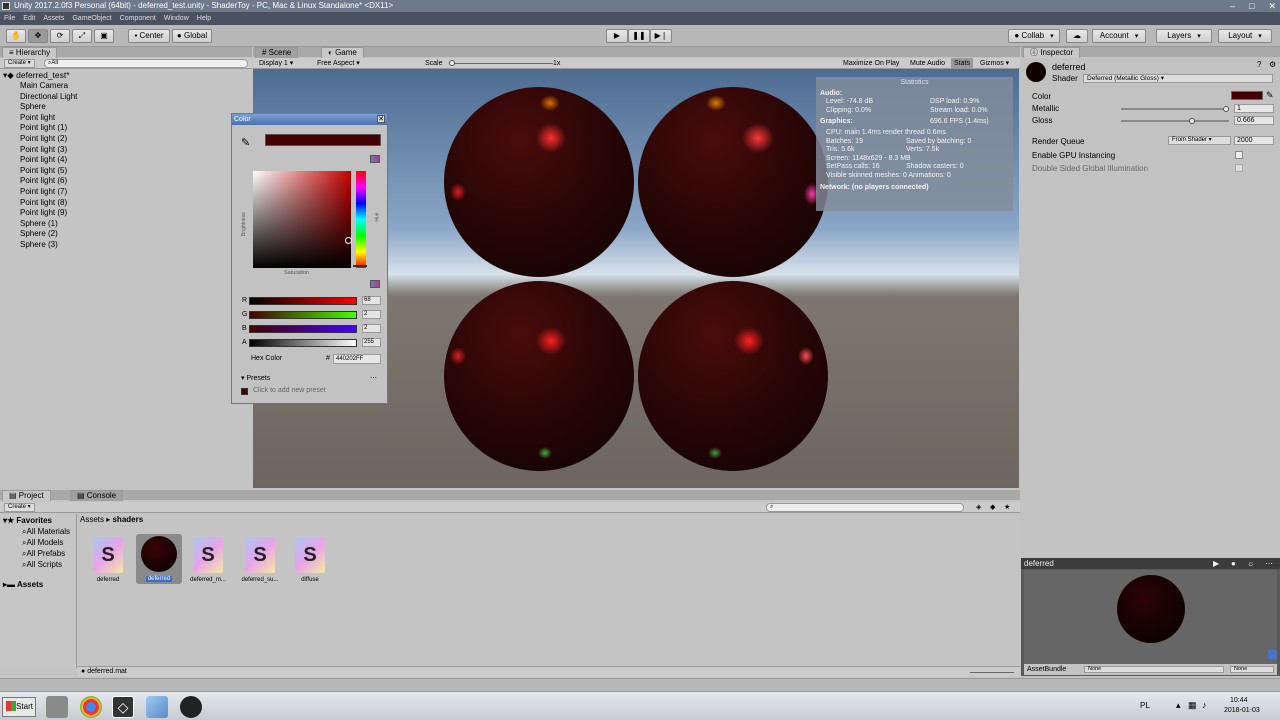 This screenshot has width=1280, height=720. What do you see at coordinates (1245, 36) in the screenshot?
I see `layout-dropdown: Layout` at bounding box center [1245, 36].